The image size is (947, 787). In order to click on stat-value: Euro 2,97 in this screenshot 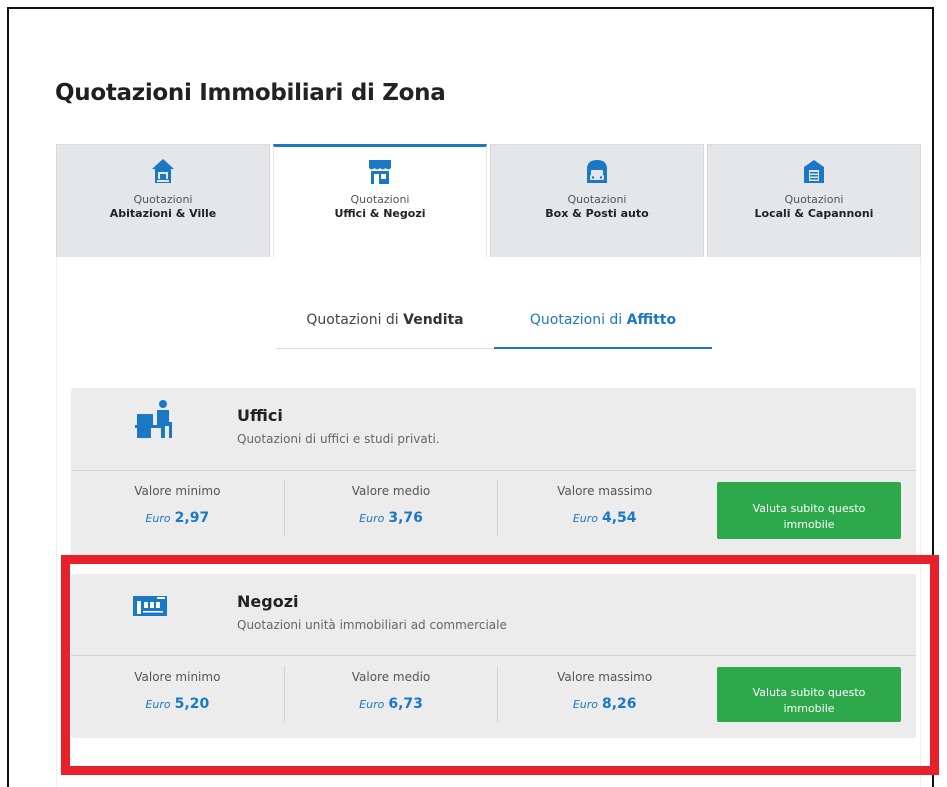, I will do `click(177, 518)`.